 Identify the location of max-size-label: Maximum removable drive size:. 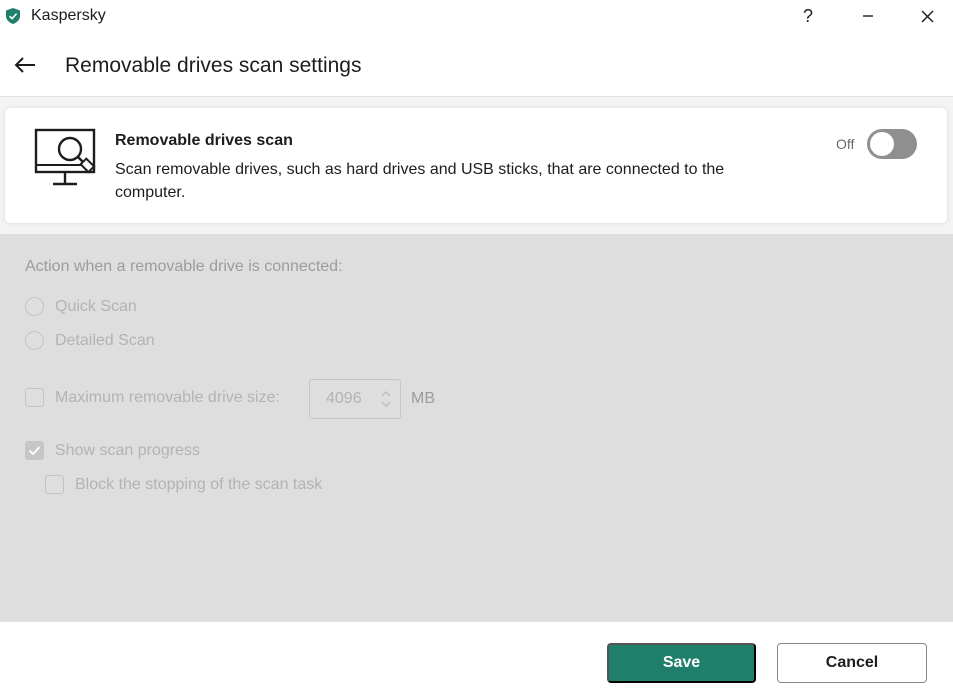
(167, 397).